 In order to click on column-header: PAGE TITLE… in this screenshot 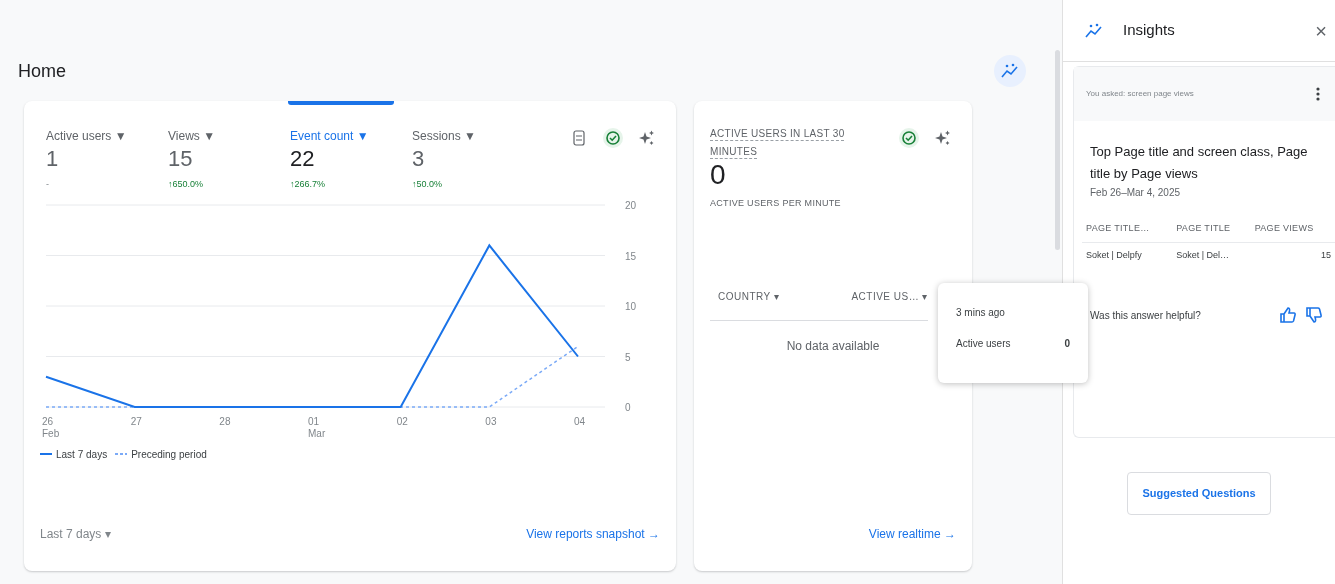, I will do `click(1127, 229)`.